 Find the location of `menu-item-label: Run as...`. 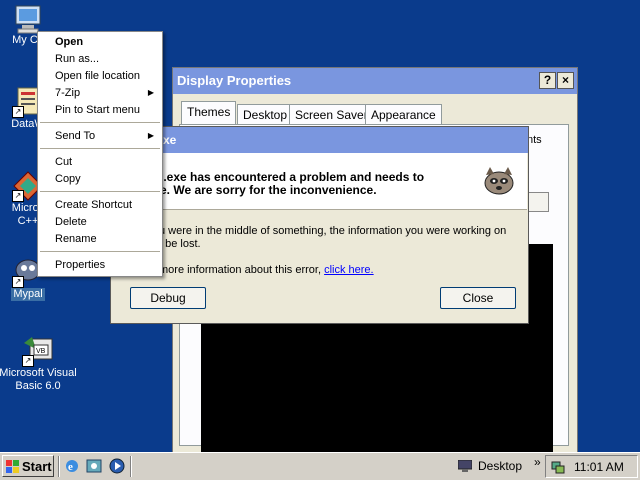

menu-item-label: Run as... is located at coordinates (77, 59).